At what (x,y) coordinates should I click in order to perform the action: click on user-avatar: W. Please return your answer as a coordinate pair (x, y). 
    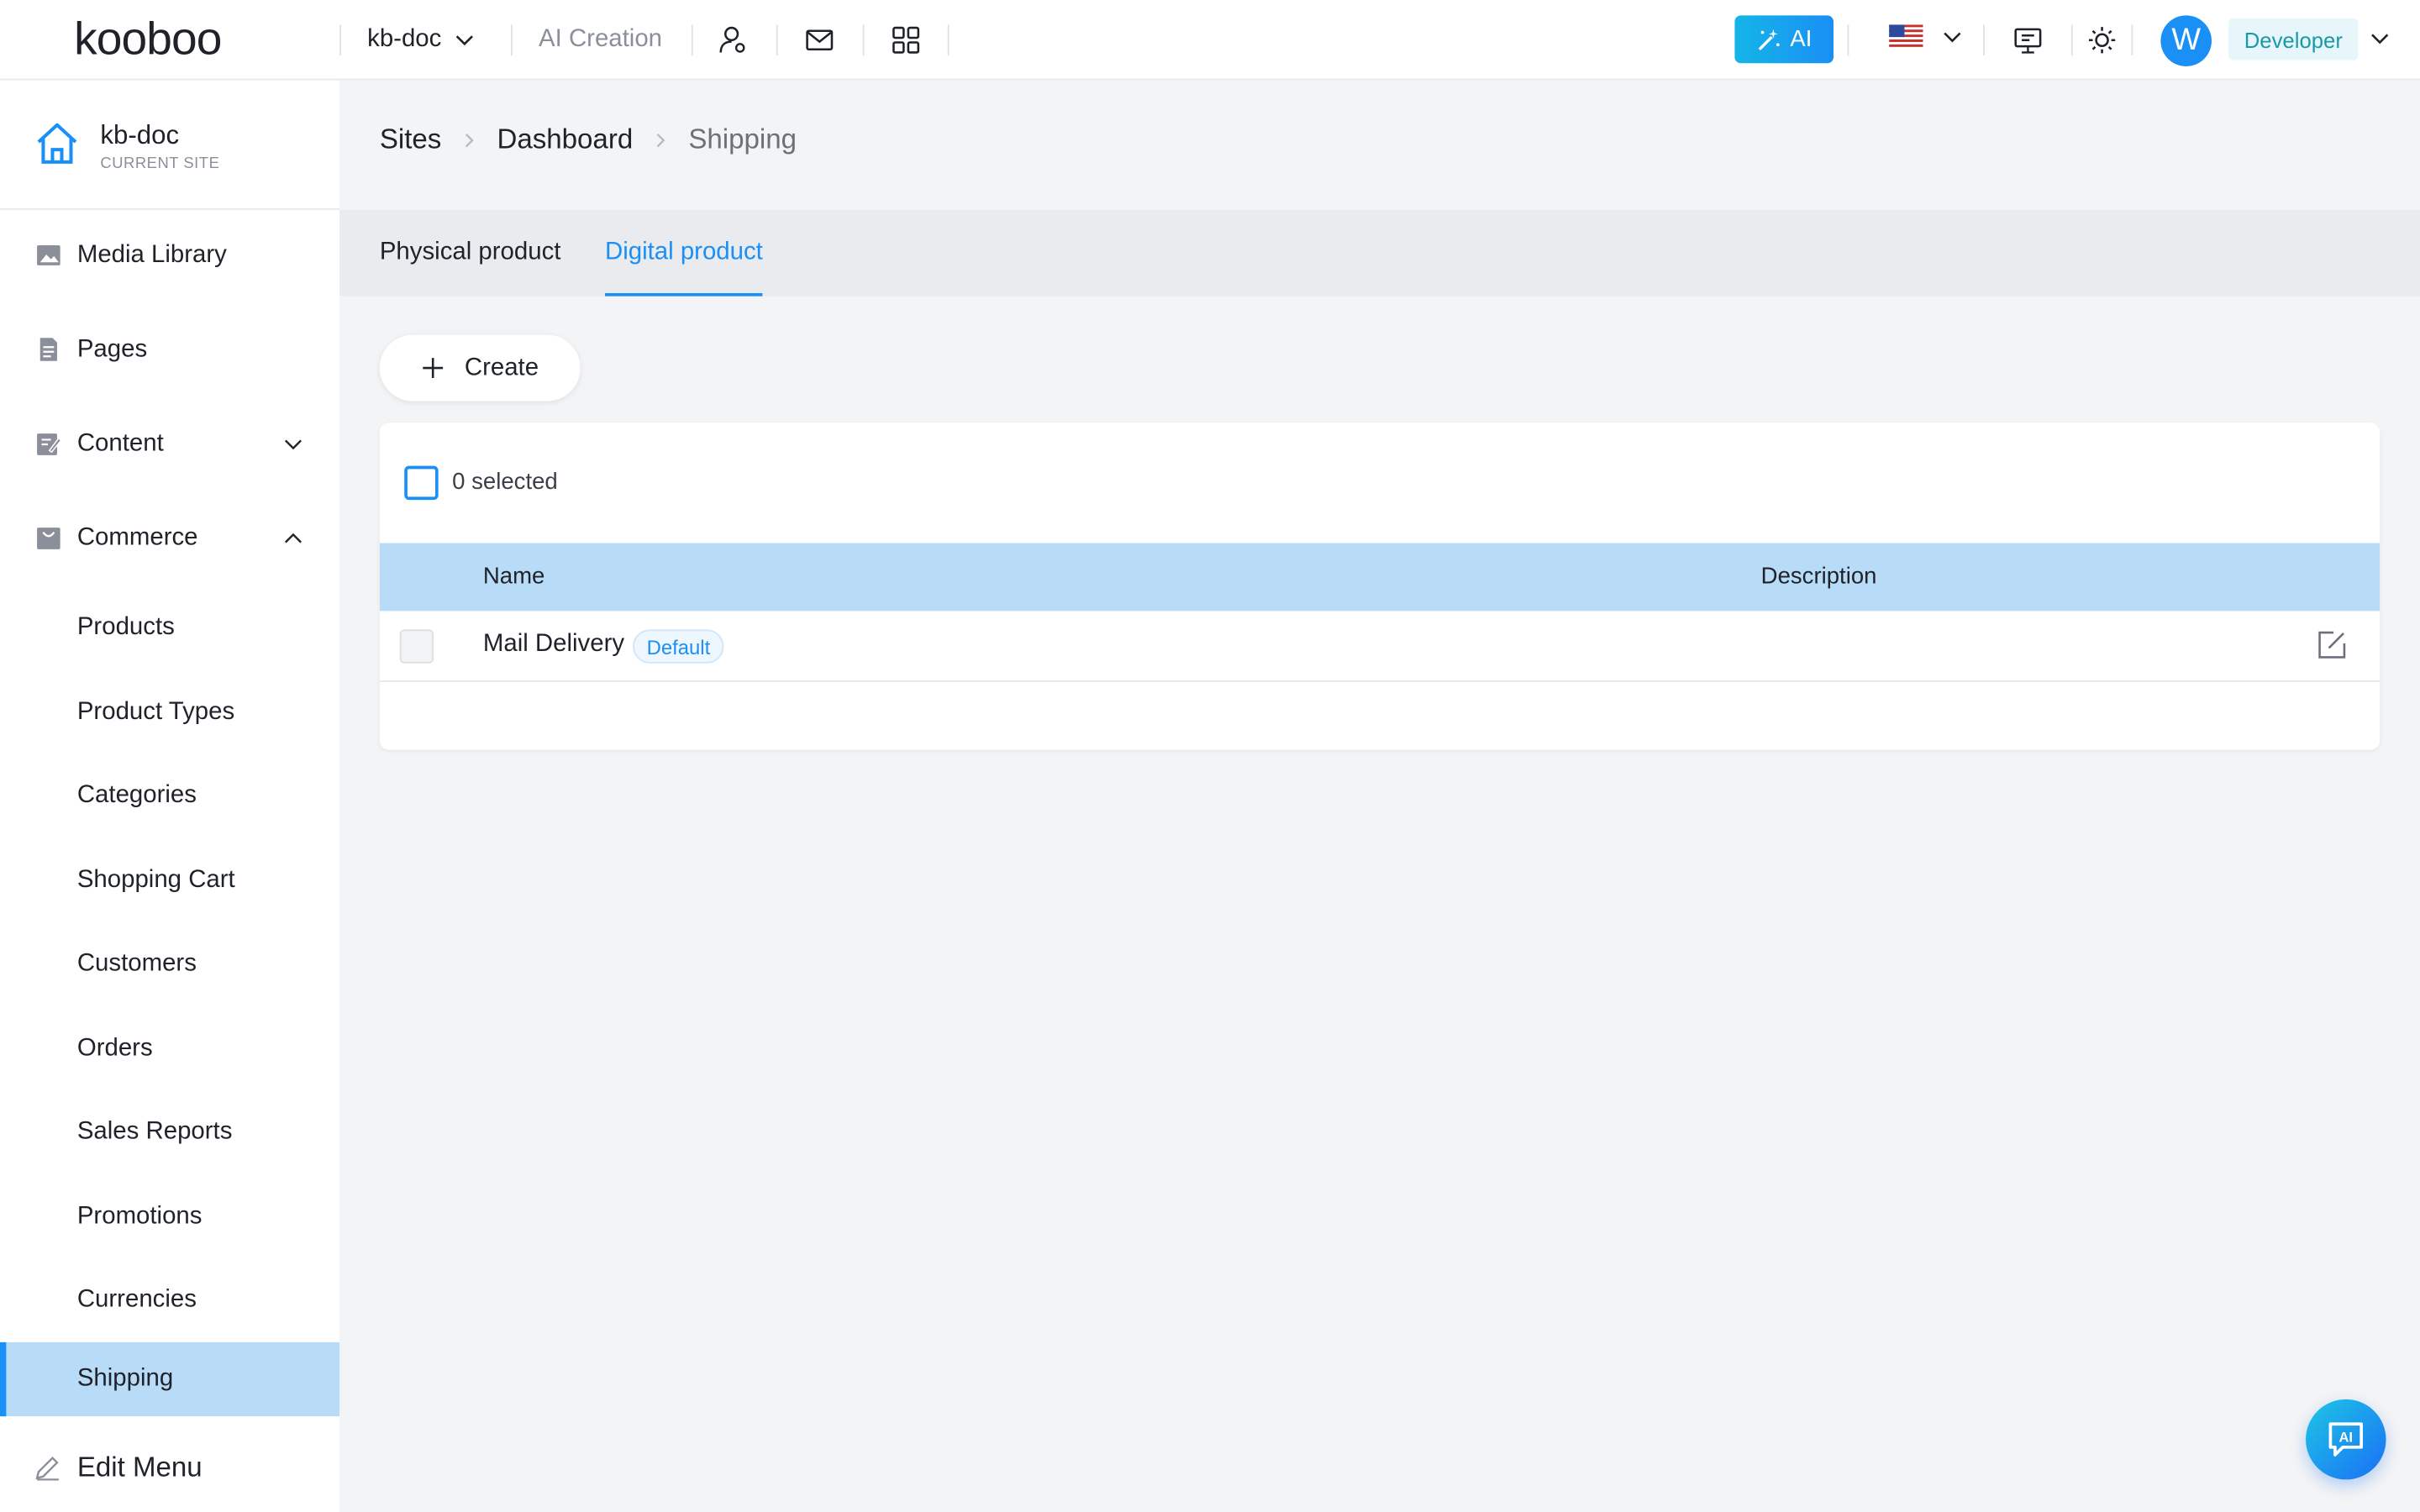
    Looking at the image, I should click on (2186, 40).